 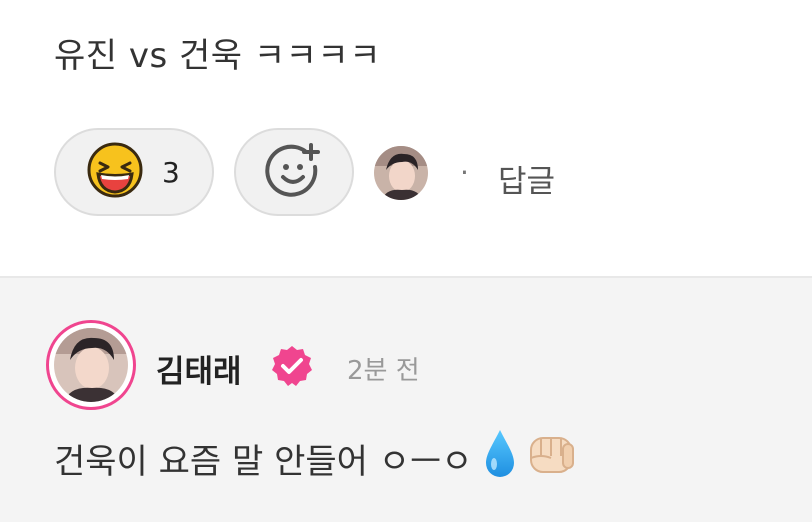 What do you see at coordinates (526, 178) in the screenshot?
I see `reply-link: 답글` at bounding box center [526, 178].